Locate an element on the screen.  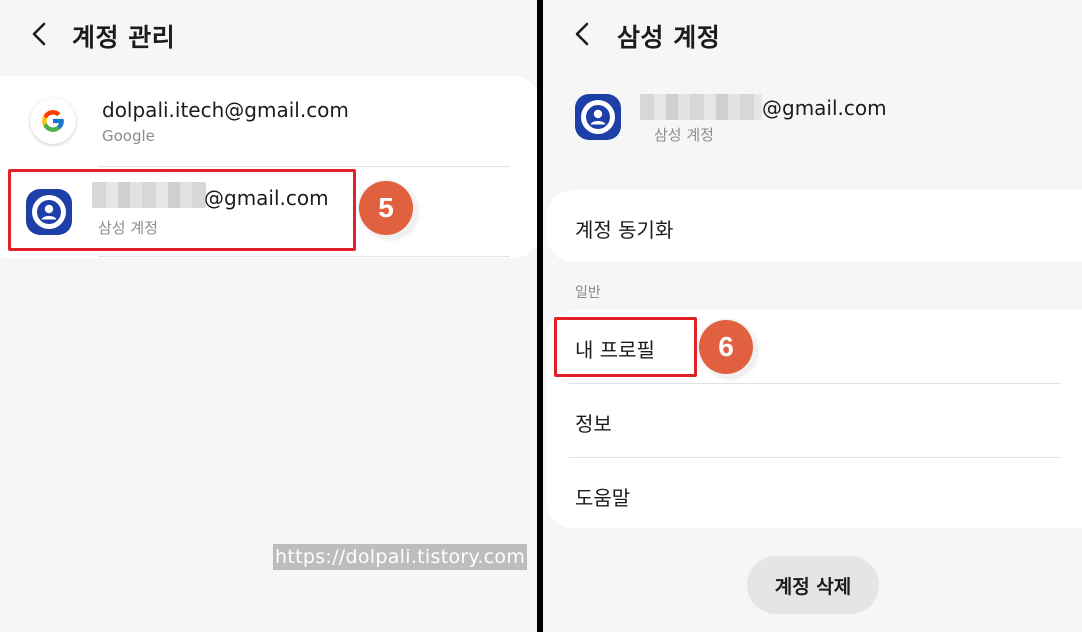
header: 삼성 계정 is located at coordinates (812, 35).